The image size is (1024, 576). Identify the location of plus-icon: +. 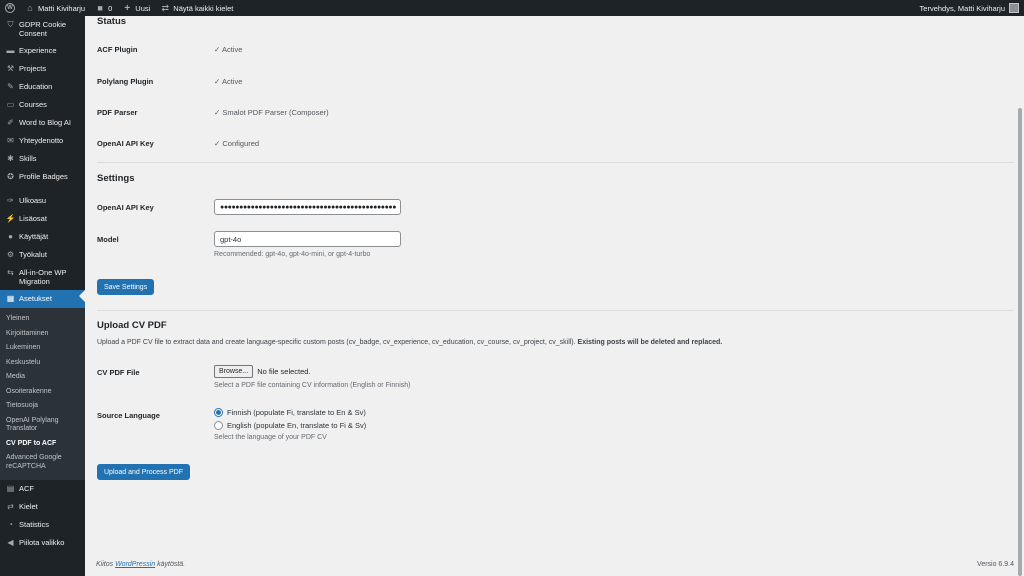
(127, 8).